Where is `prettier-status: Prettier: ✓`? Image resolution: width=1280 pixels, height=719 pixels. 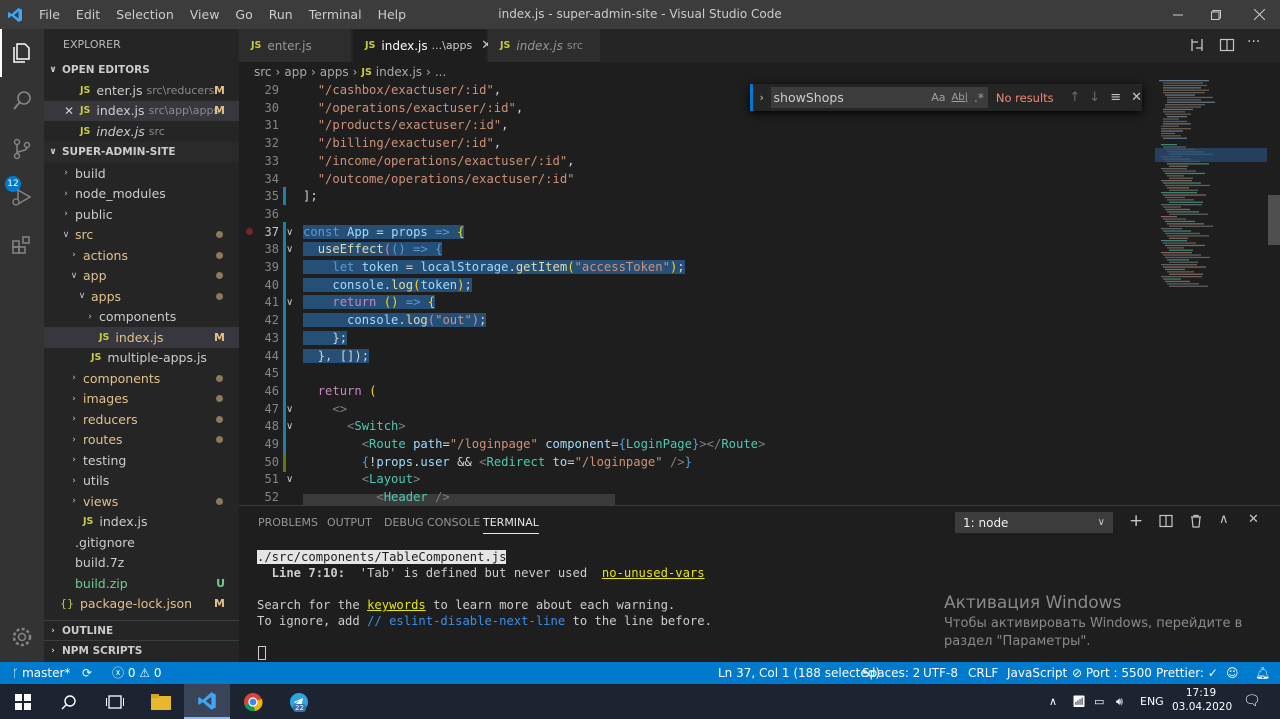
prettier-status: Prettier: ✓ is located at coordinates (1187, 673).